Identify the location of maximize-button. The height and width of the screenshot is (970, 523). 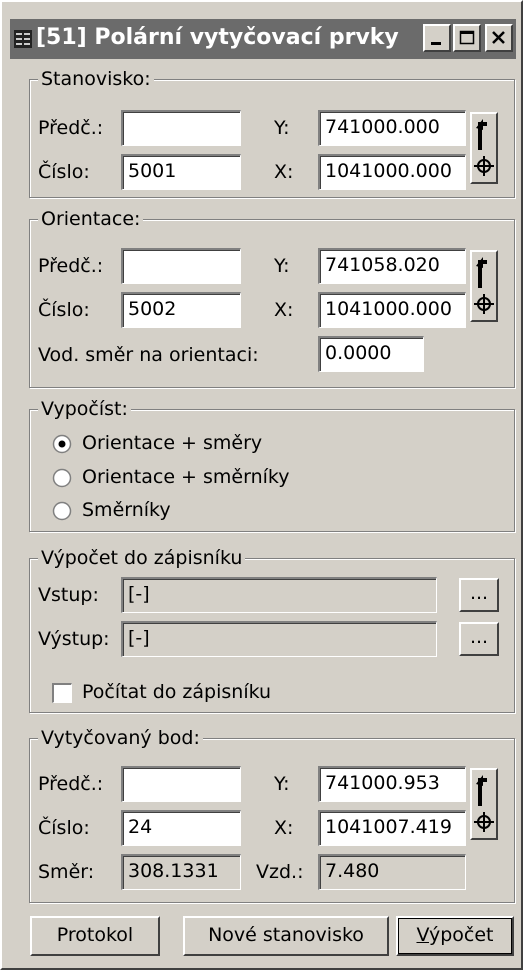
(467, 38).